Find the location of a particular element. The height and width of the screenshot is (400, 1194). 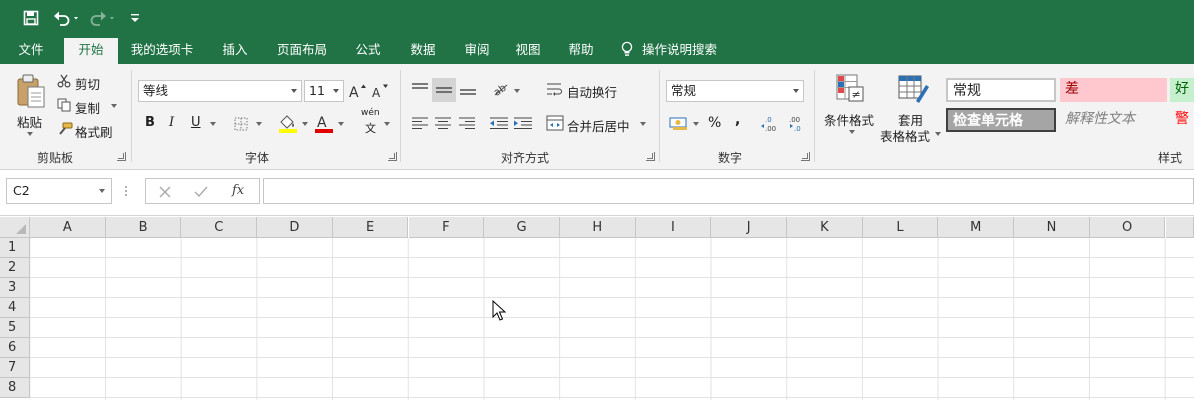

style-explanatory: 解释性文本 is located at coordinates (1113, 120).